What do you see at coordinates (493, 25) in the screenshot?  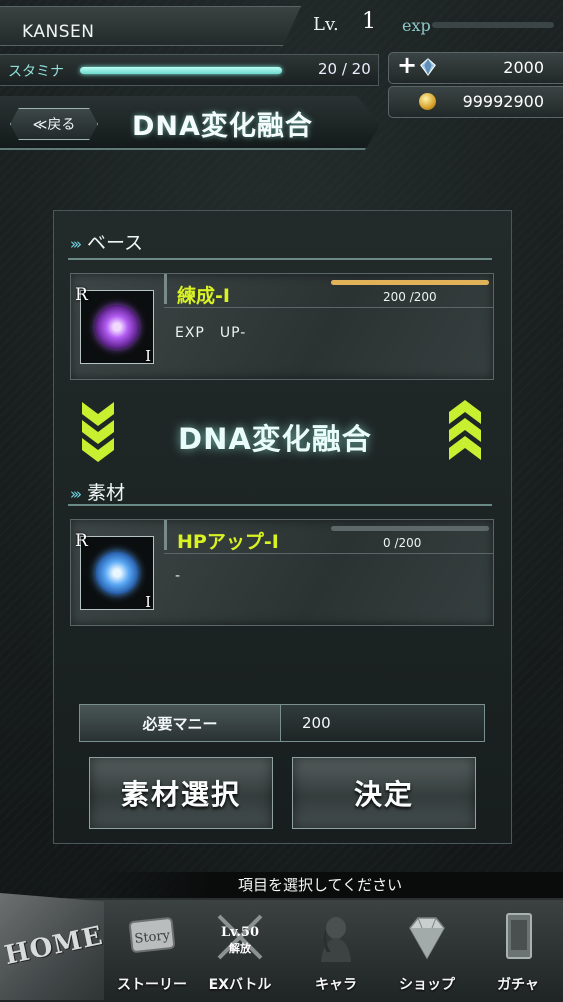 I see `exp-bar` at bounding box center [493, 25].